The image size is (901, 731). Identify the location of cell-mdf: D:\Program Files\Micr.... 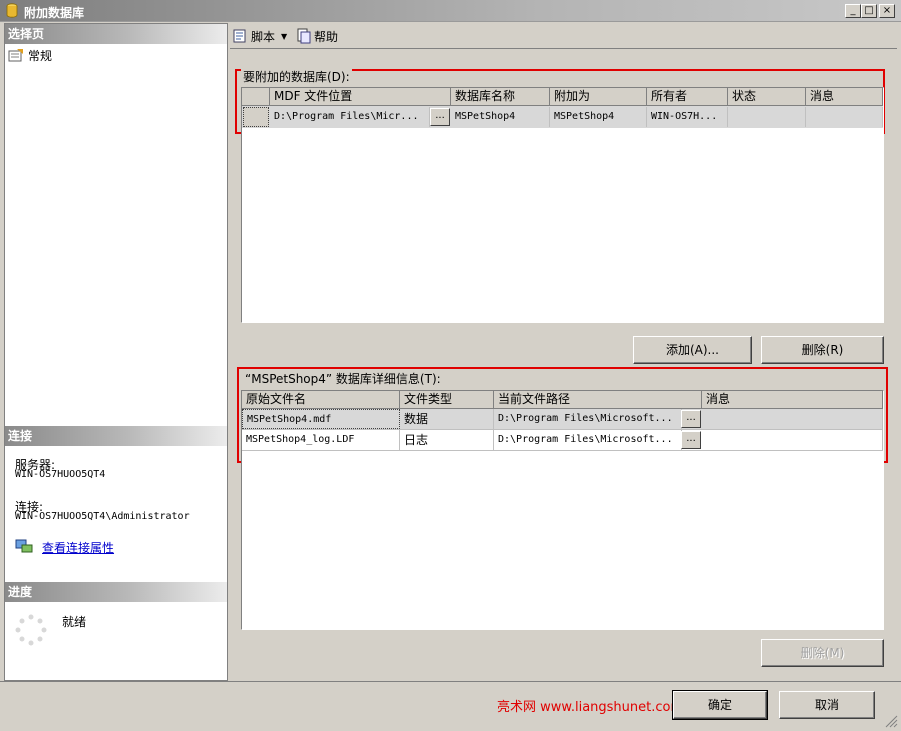
(350, 117).